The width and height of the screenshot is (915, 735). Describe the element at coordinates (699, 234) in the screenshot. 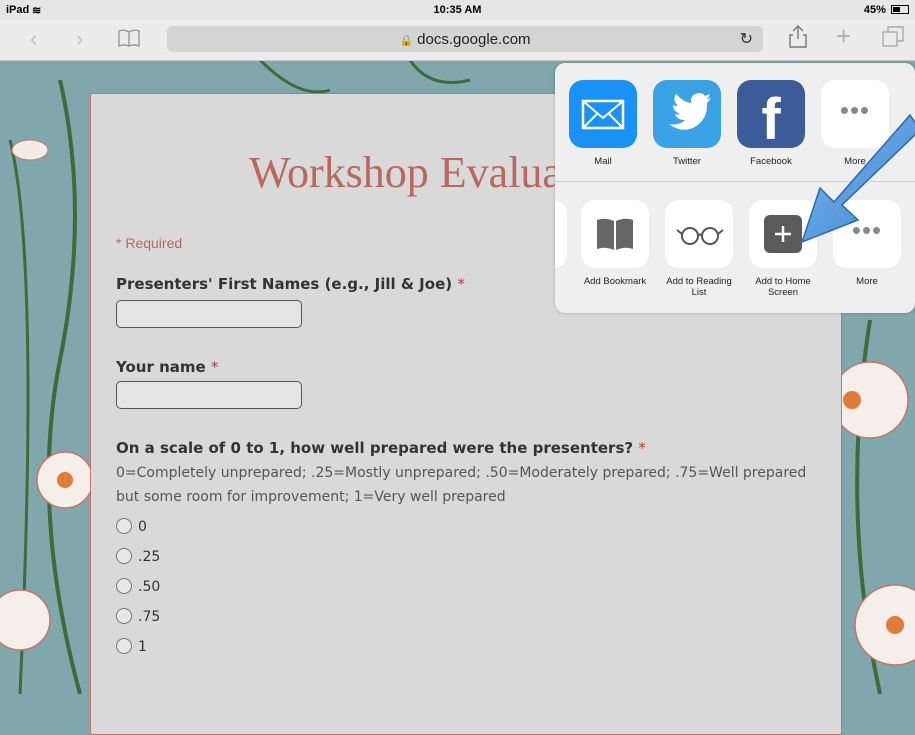

I see `glasses-icon` at that location.